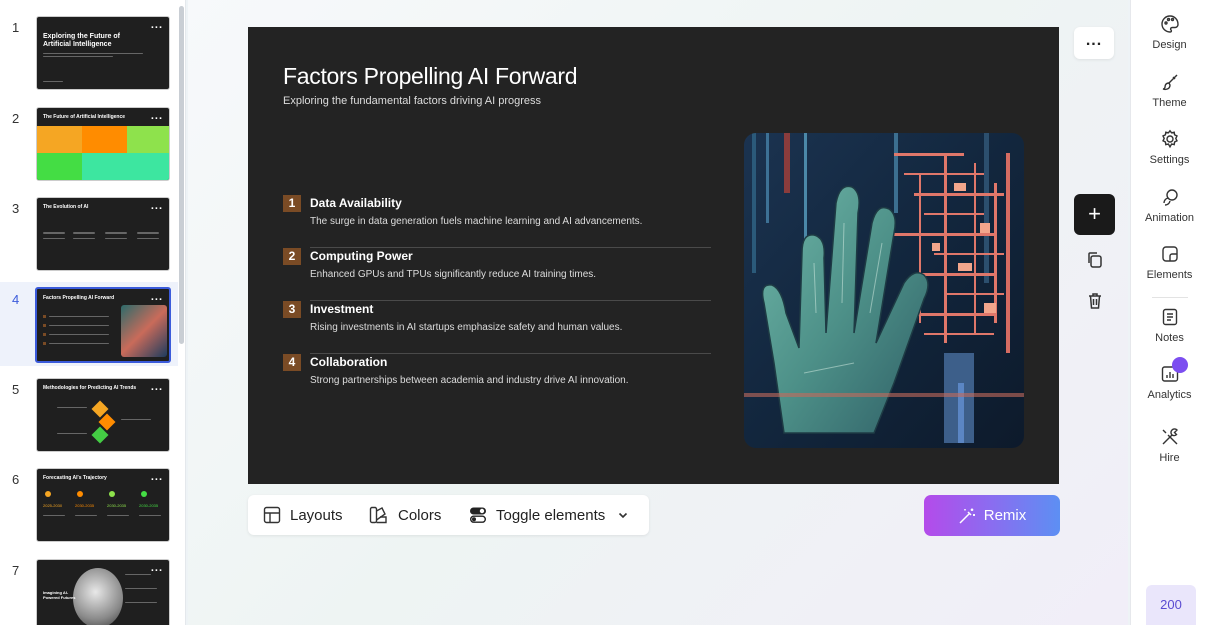 The image size is (1205, 625). I want to click on thumbnail-number: 1, so click(16, 27).